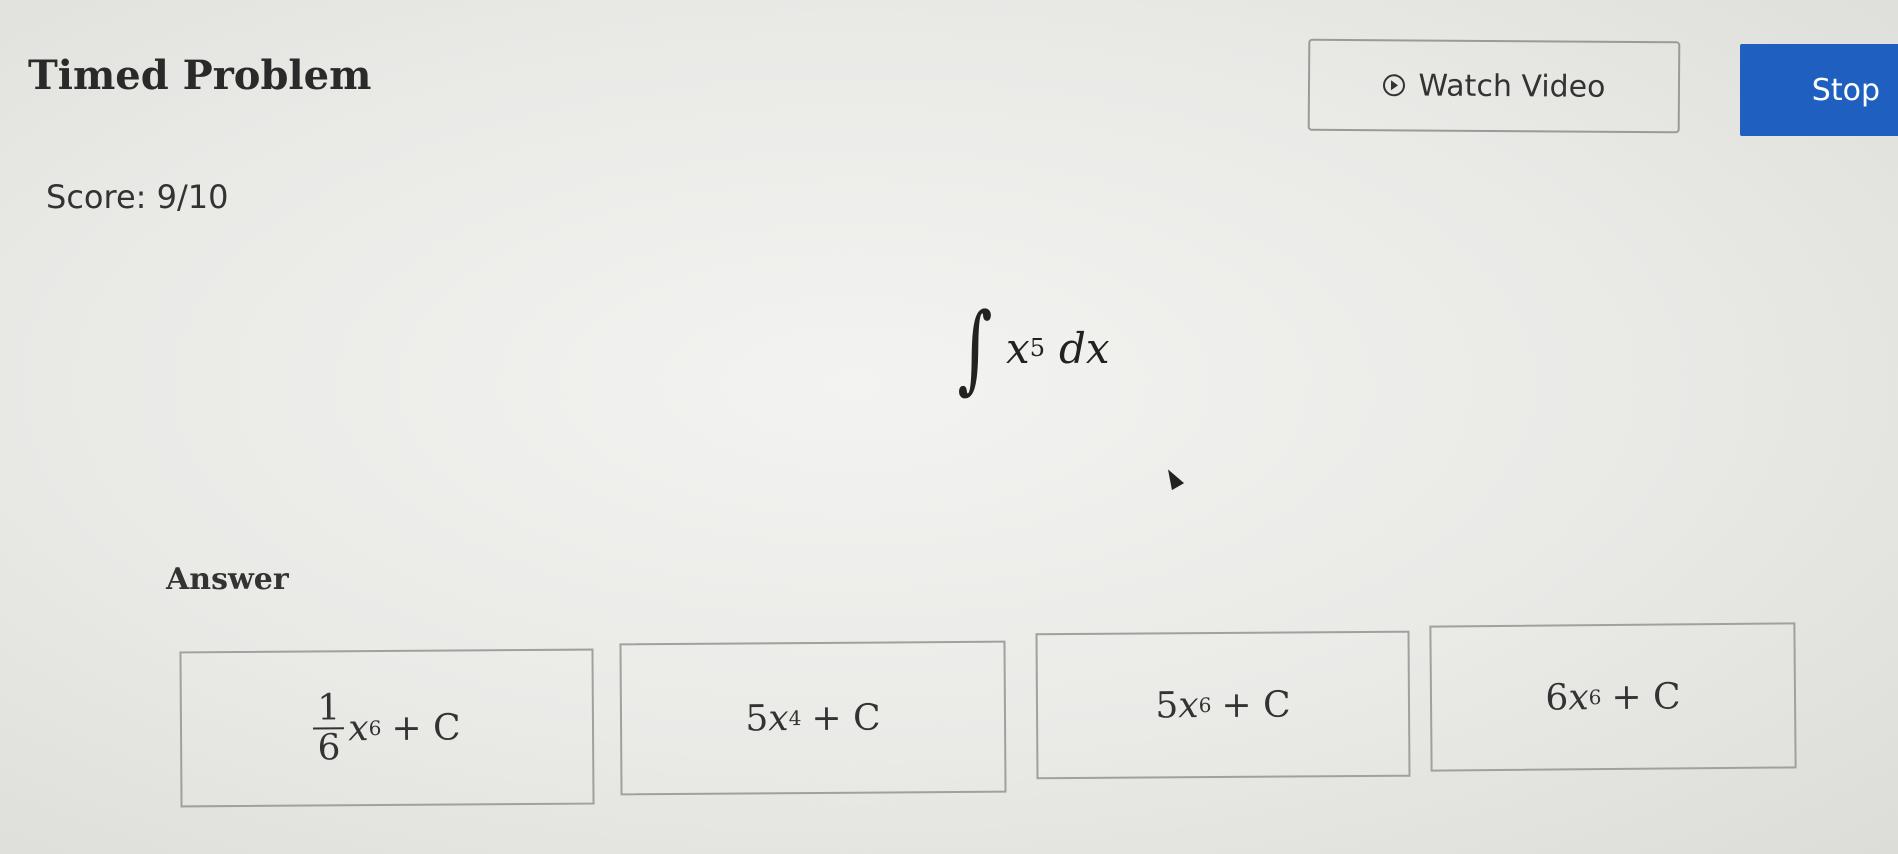  Describe the element at coordinates (137, 197) in the screenshot. I see `score-text: Score: 9/10` at that location.